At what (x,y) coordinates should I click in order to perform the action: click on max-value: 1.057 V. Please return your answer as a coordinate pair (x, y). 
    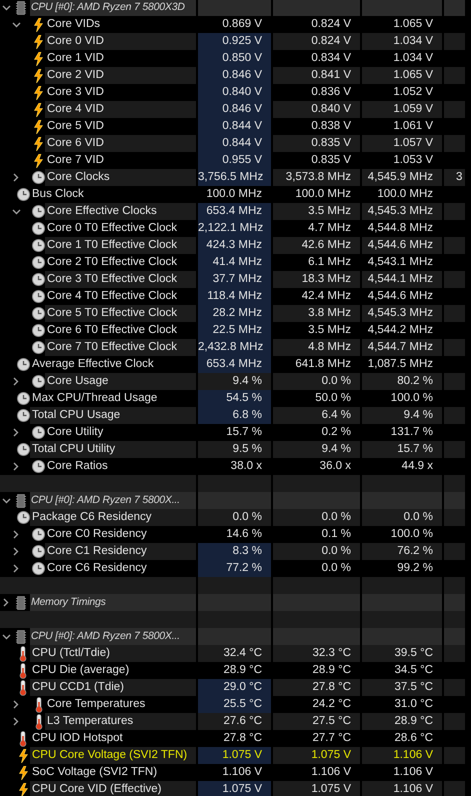
    Looking at the image, I should click on (402, 143).